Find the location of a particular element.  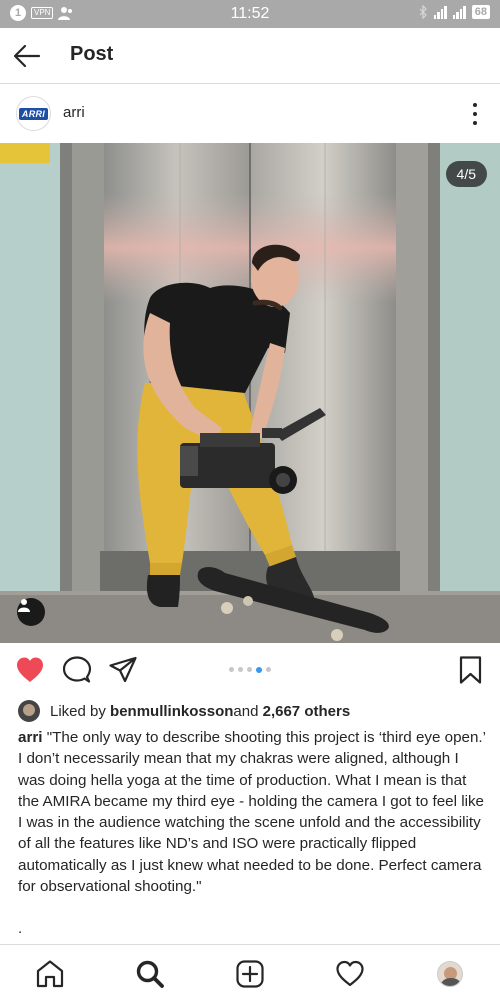

bookmark-icon is located at coordinates (472, 670).